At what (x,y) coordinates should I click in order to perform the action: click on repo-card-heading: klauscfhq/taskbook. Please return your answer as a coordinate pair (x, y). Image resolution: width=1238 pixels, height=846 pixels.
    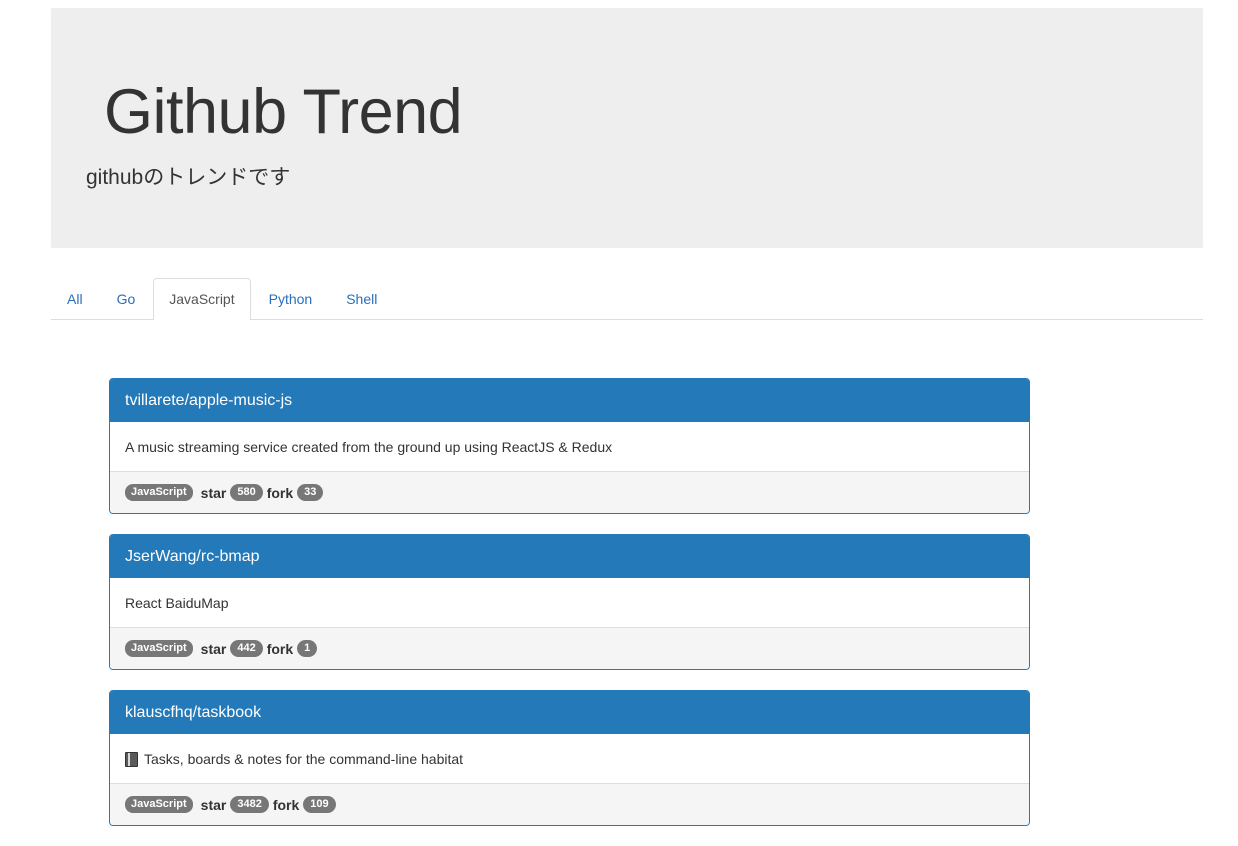
    Looking at the image, I should click on (569, 712).